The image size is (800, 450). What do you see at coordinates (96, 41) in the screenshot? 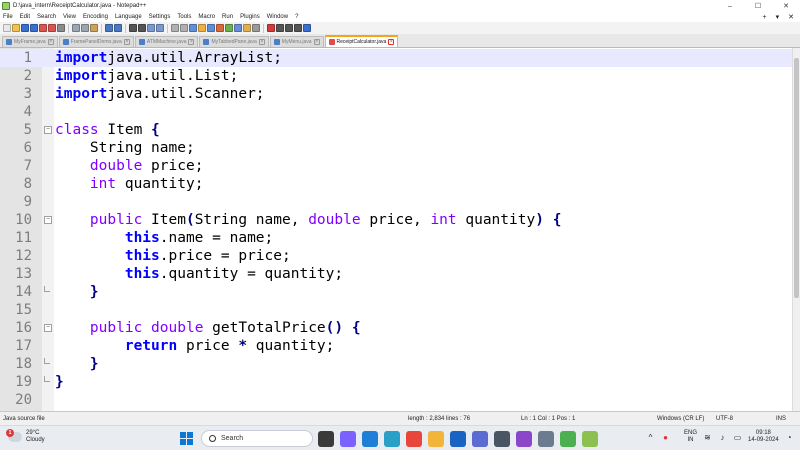
I see `tab-framepaneldemo: FramePanelDemo.java ×` at bounding box center [96, 41].